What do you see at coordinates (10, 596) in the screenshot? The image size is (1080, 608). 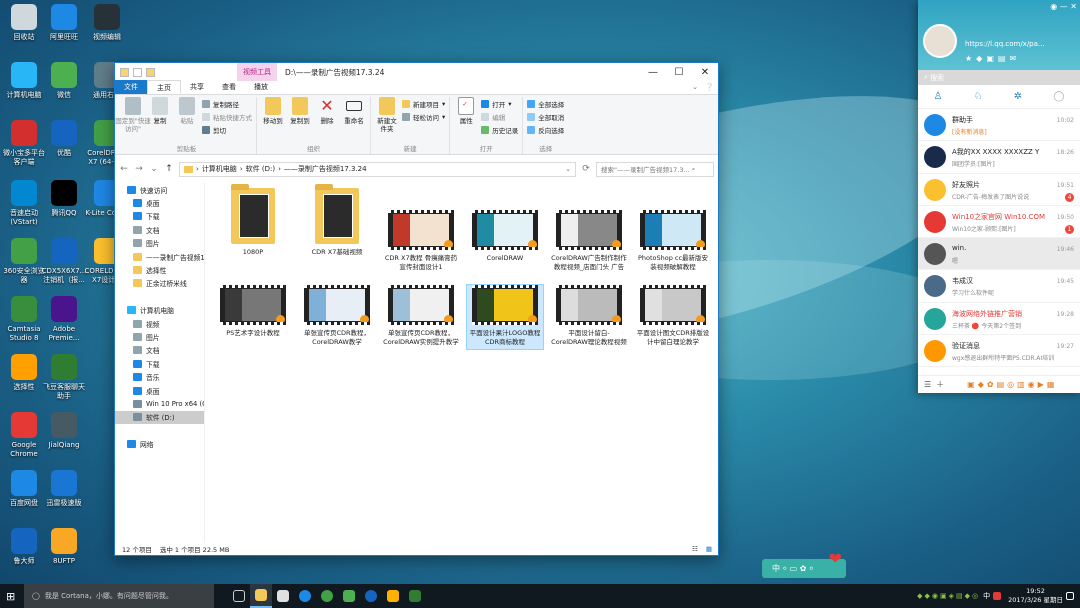 I see `start-button: ⊞` at bounding box center [10, 596].